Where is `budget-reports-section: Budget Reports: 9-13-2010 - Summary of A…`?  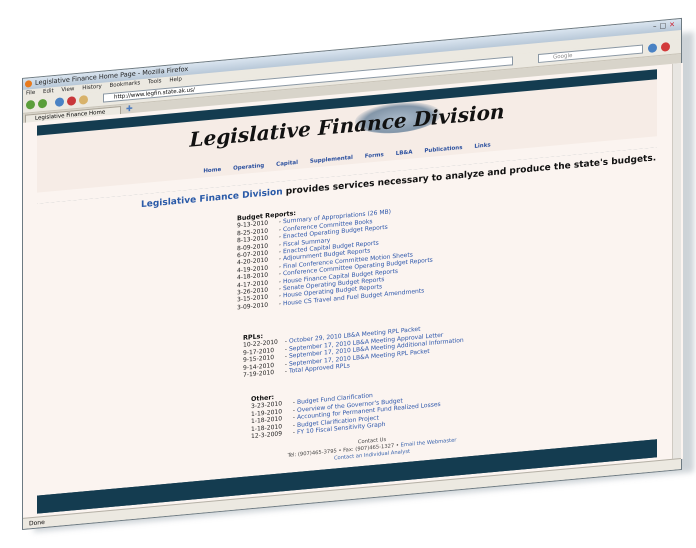 budget-reports-section: Budget Reports: 9-13-2010 - Summary of A… is located at coordinates (335, 255).